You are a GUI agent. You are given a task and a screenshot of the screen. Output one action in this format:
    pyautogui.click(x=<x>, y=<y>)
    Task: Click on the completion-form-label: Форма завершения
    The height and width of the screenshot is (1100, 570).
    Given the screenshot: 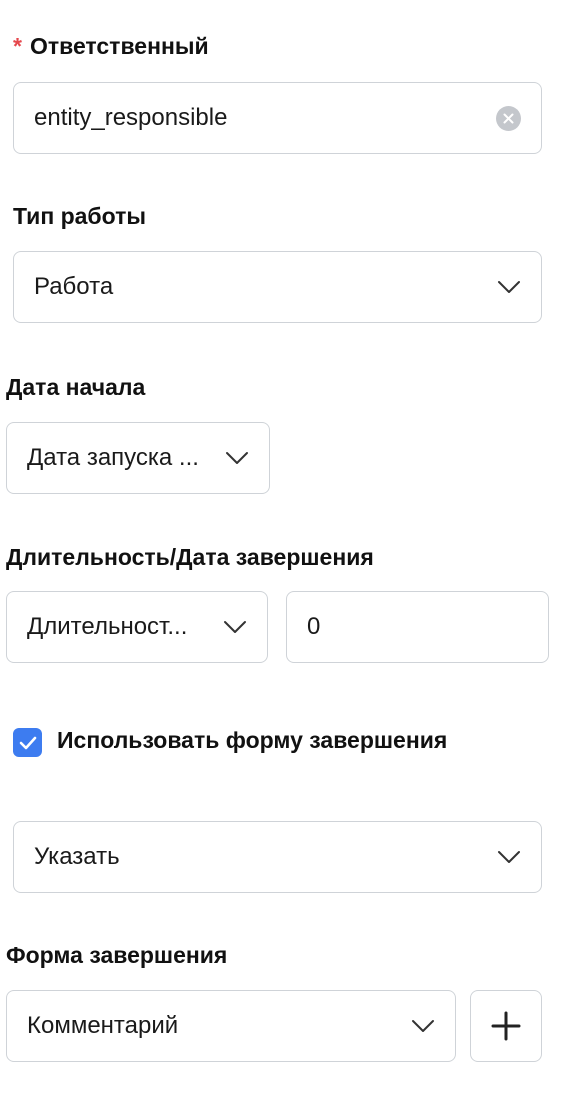 What is the action you would take?
    pyautogui.click(x=117, y=955)
    